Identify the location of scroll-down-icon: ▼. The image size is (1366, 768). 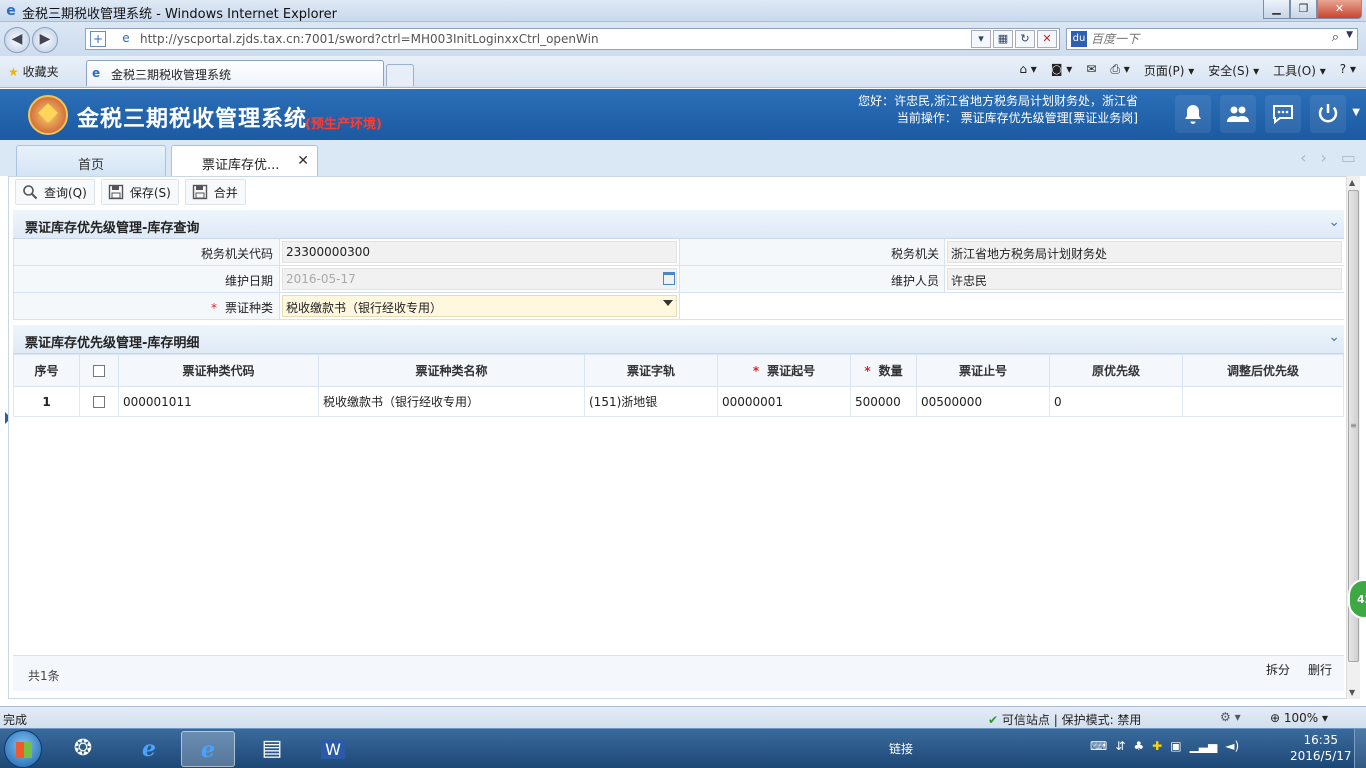
(1352, 692).